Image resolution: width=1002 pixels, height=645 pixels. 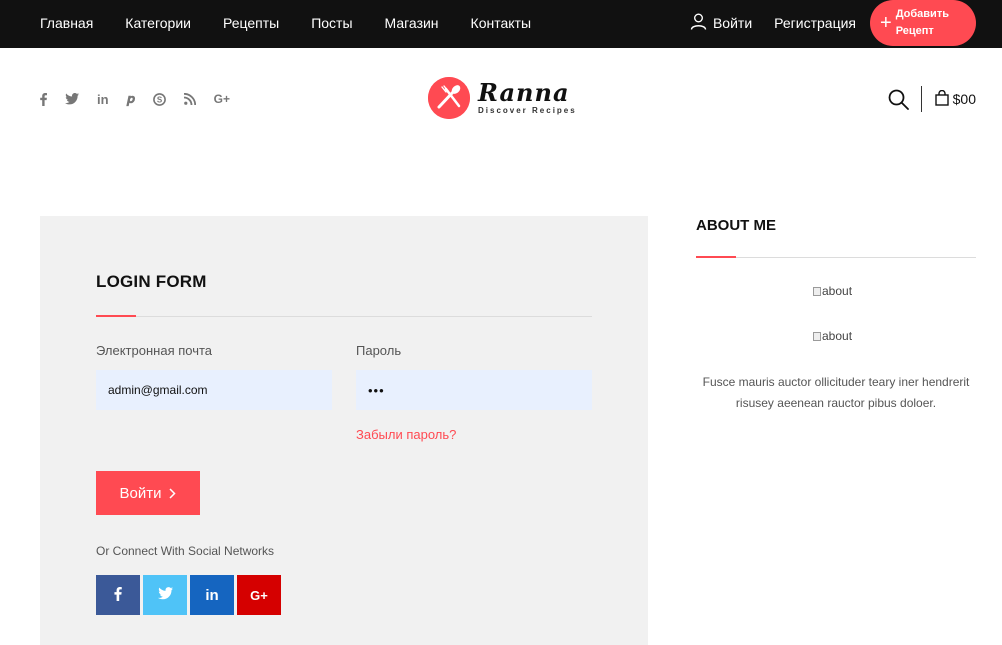 What do you see at coordinates (964, 99) in the screenshot?
I see `cart-total: $00` at bounding box center [964, 99].